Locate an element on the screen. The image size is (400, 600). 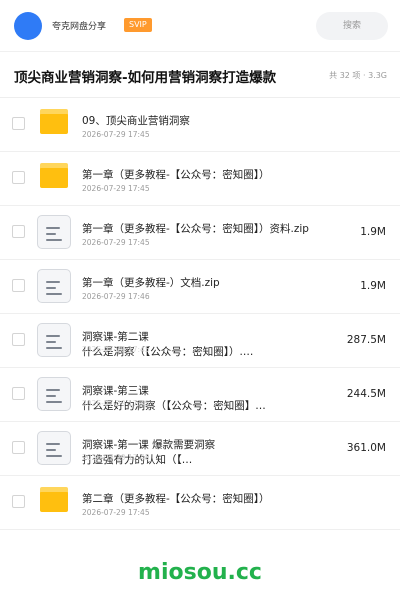
file-name: 洞察课-第一课 爆款需要洞察 is located at coordinates (149, 445).